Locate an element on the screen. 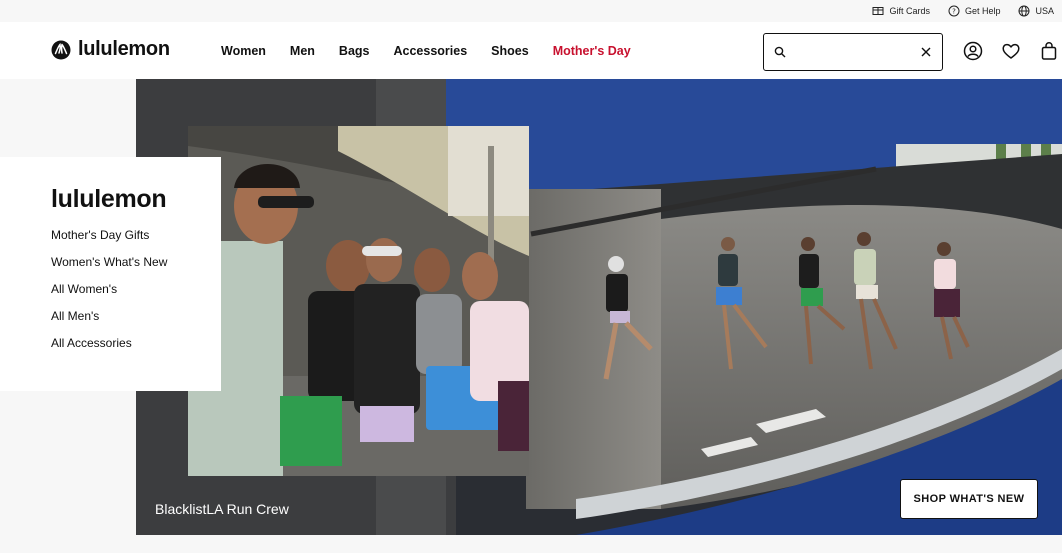 Image resolution: width=1062 pixels, height=553 pixels. lululemon-logo-icon is located at coordinates (61, 49).